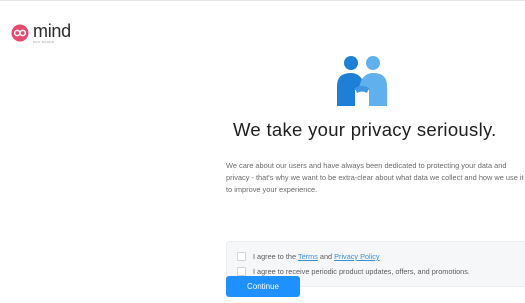 The width and height of the screenshot is (525, 303). What do you see at coordinates (326, 256) in the screenshot?
I see `terms-consent-and: and` at bounding box center [326, 256].